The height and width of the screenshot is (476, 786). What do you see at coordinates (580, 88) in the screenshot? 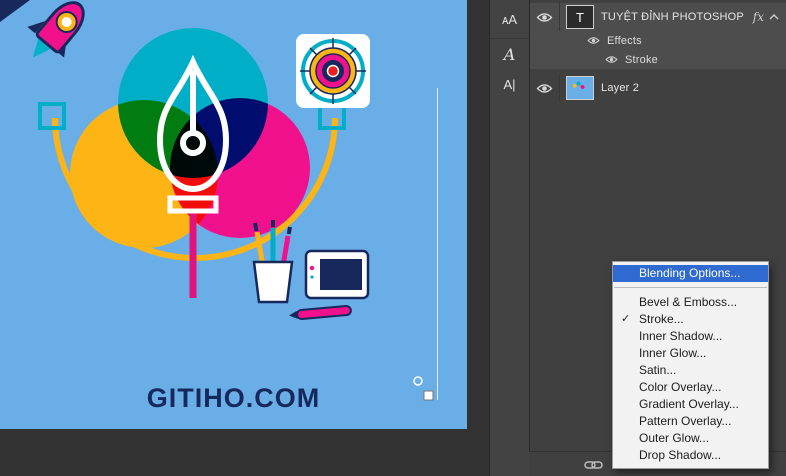
I see `image-layer-thumbnail` at bounding box center [580, 88].